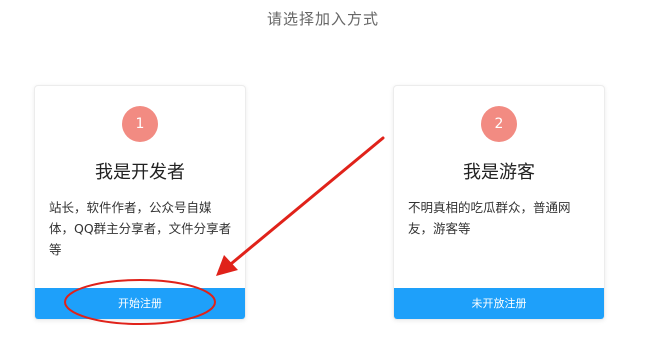 This screenshot has width=646, height=339. I want to click on red-arrow-annotation-icon, so click(304, 203).